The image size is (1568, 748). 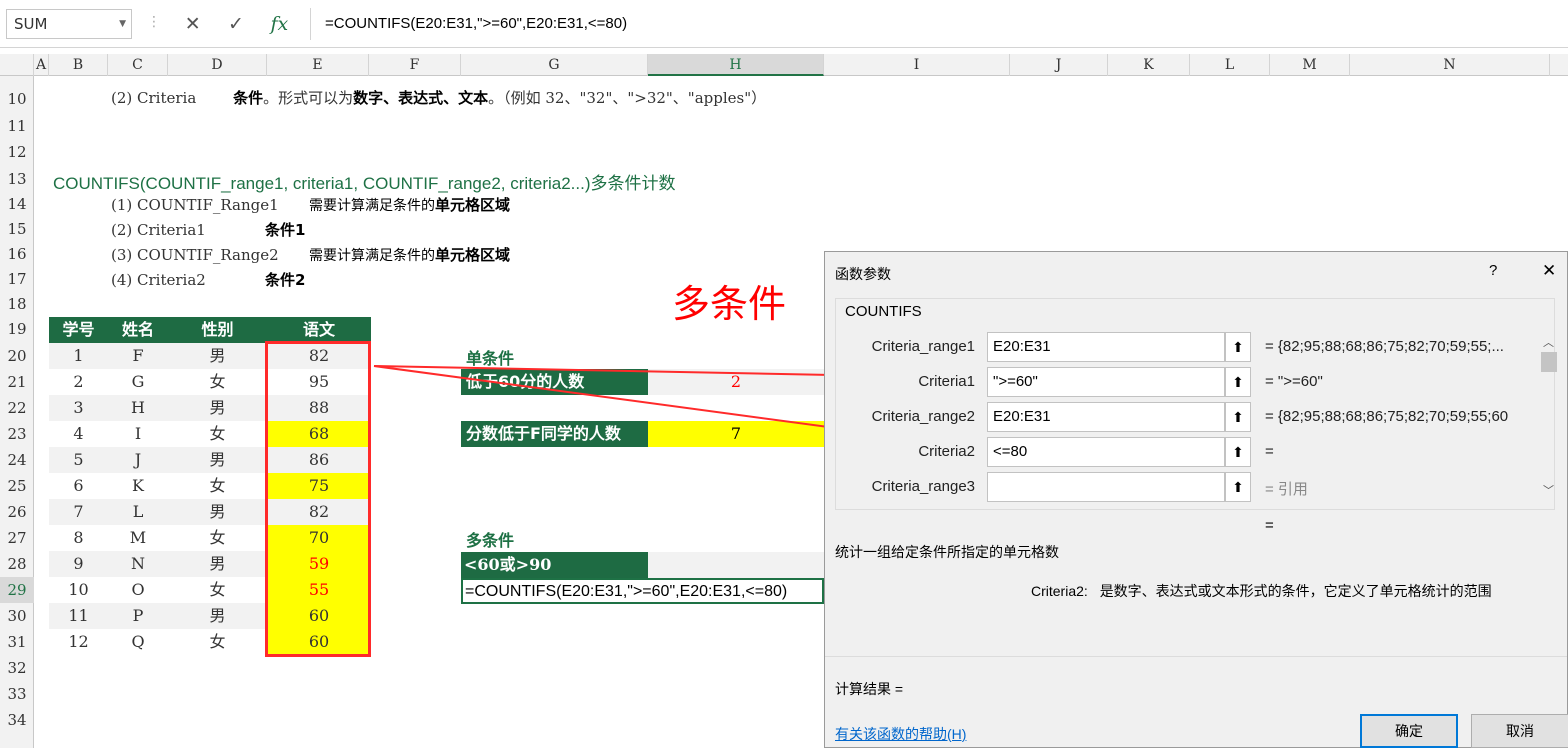 I want to click on arg-label: Criteria2, so click(x=946, y=451).